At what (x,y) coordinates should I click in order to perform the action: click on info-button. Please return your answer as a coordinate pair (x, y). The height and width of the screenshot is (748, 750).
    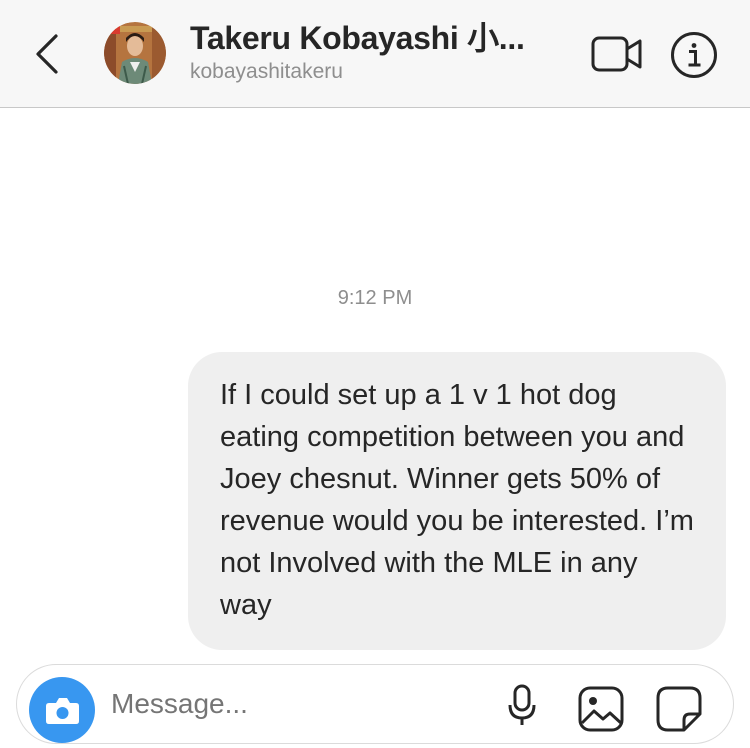
    Looking at the image, I should click on (694, 55).